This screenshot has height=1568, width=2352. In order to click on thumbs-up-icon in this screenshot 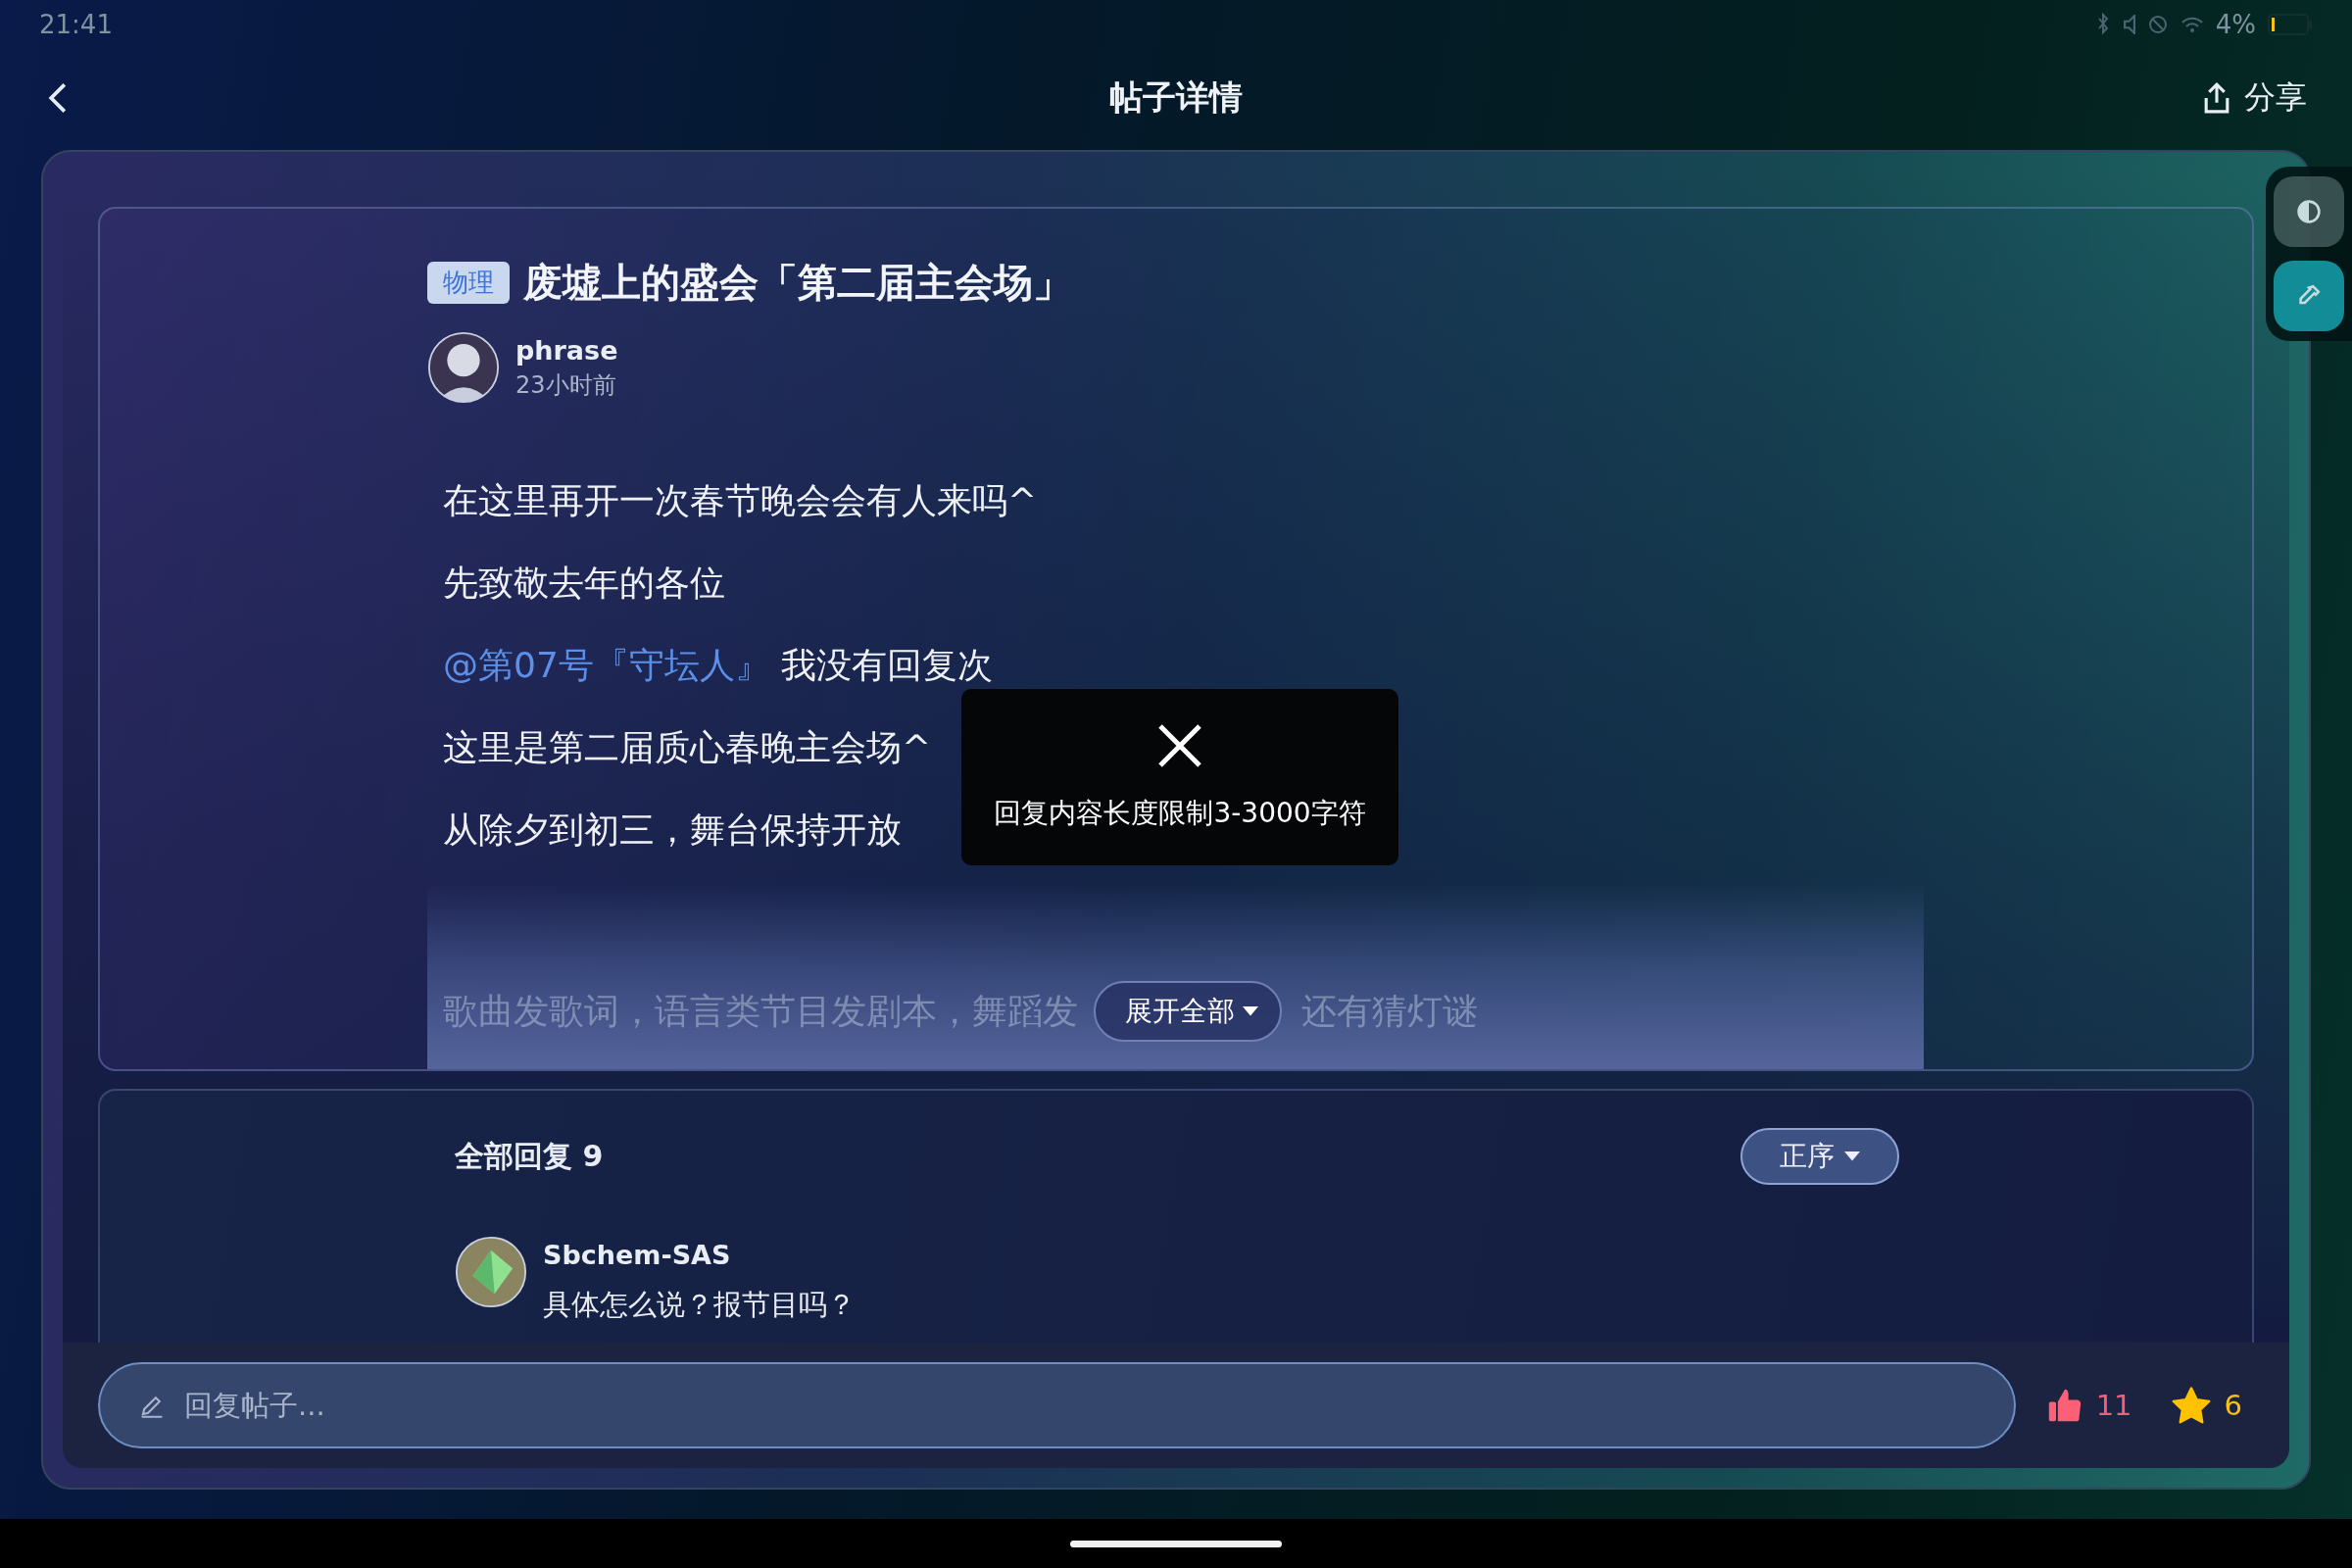, I will do `click(2064, 1405)`.